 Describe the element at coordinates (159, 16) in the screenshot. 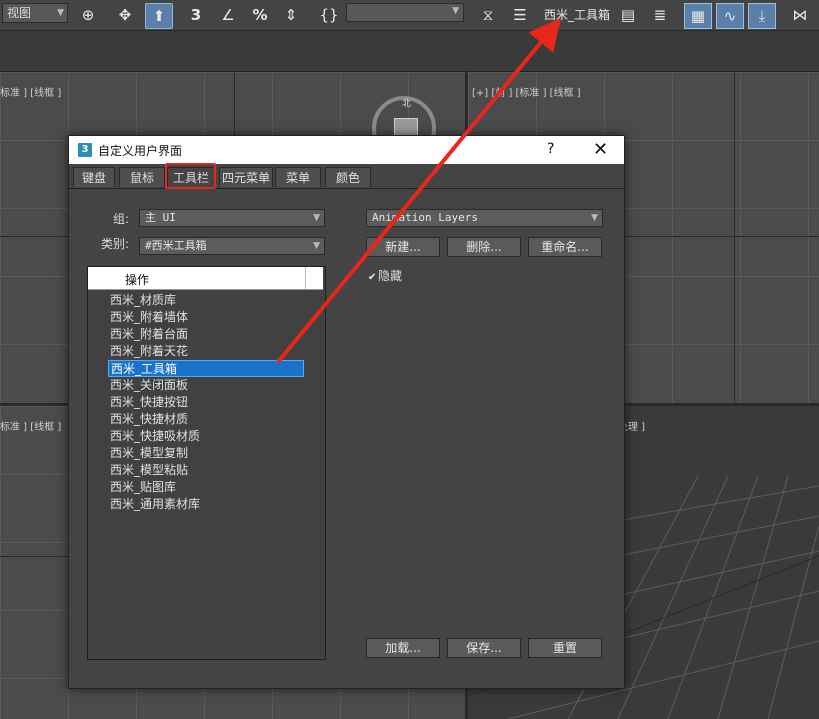

I see `select-object-icon: ⬆` at that location.